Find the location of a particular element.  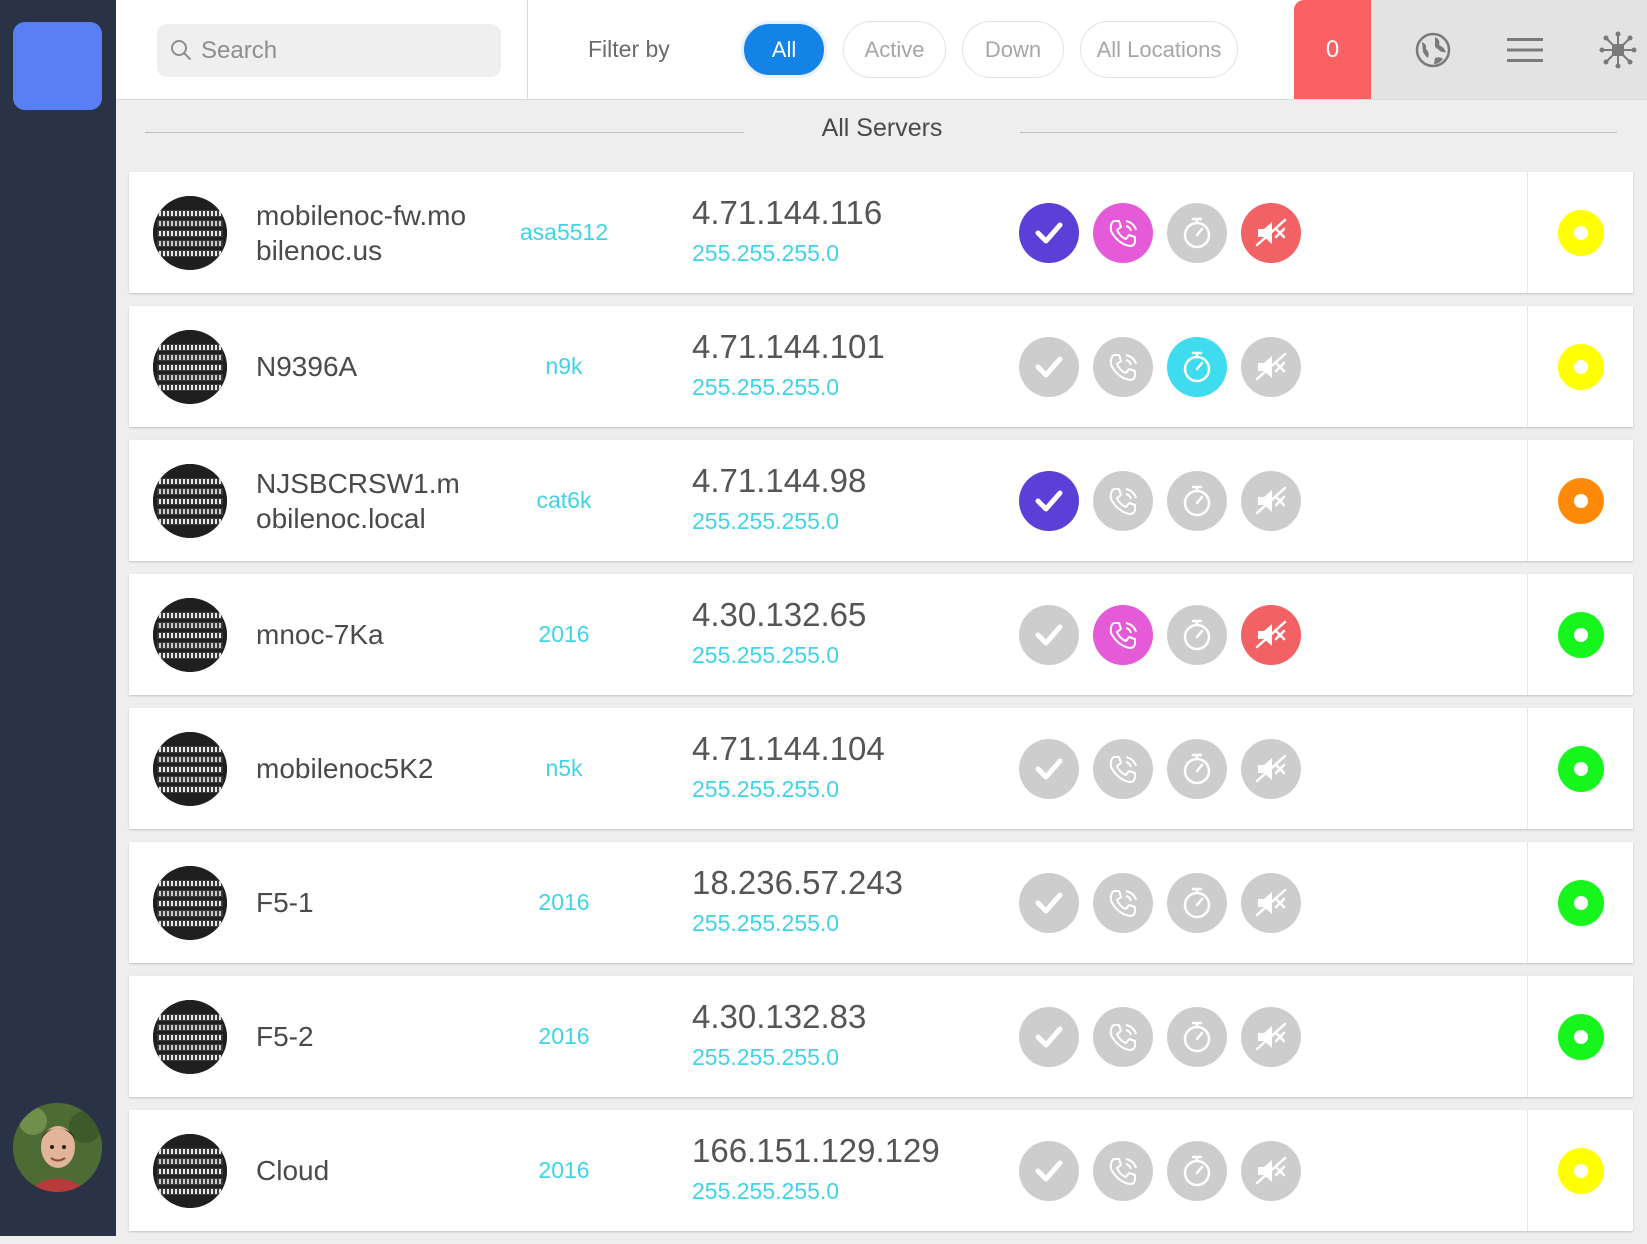

server-model: cat6k is located at coordinates (564, 500).